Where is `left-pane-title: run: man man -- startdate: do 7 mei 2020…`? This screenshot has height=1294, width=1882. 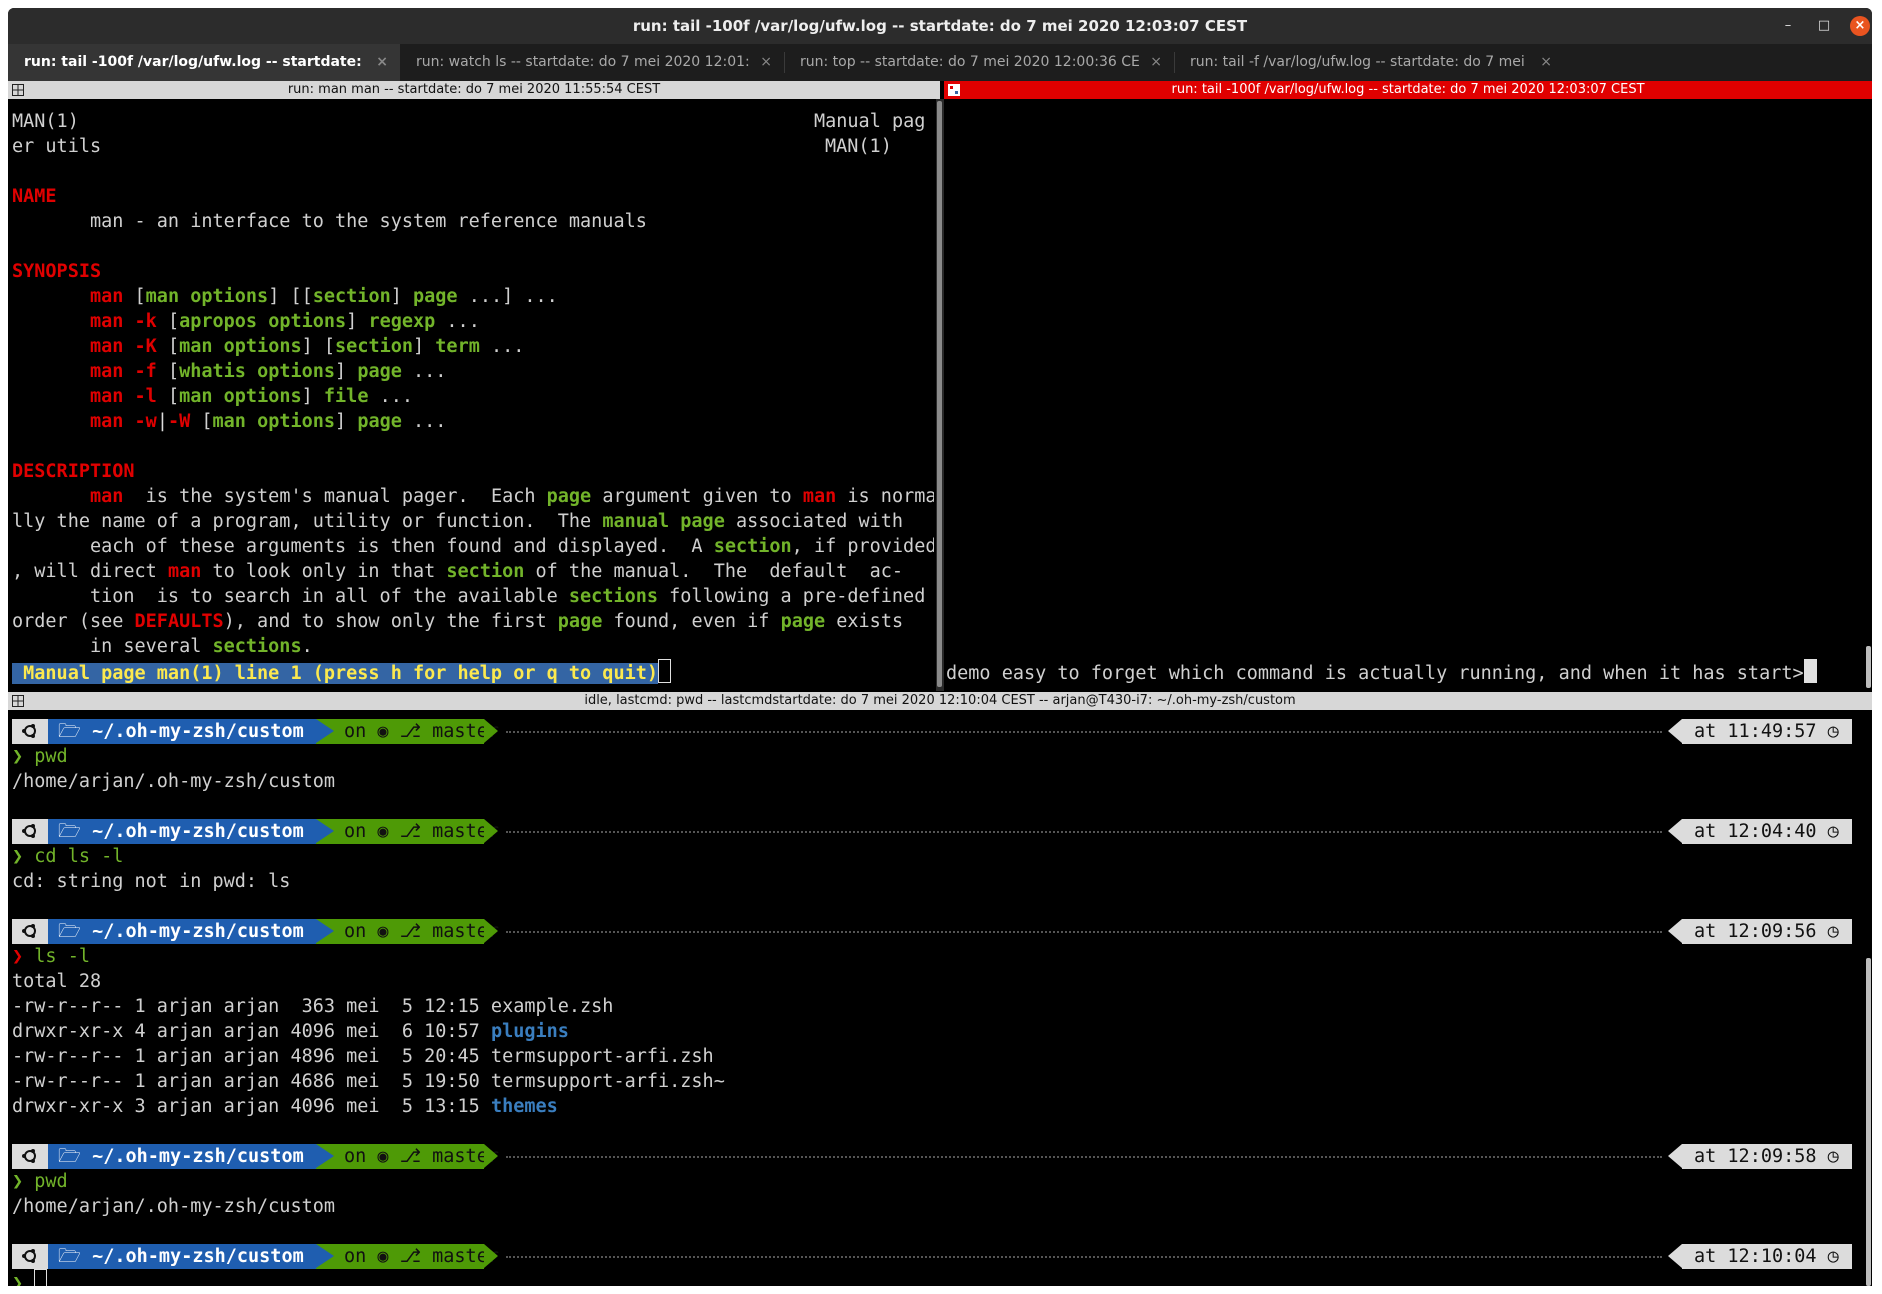
left-pane-title: run: man man -- startdate: do 7 mei 2020… is located at coordinates (474, 90).